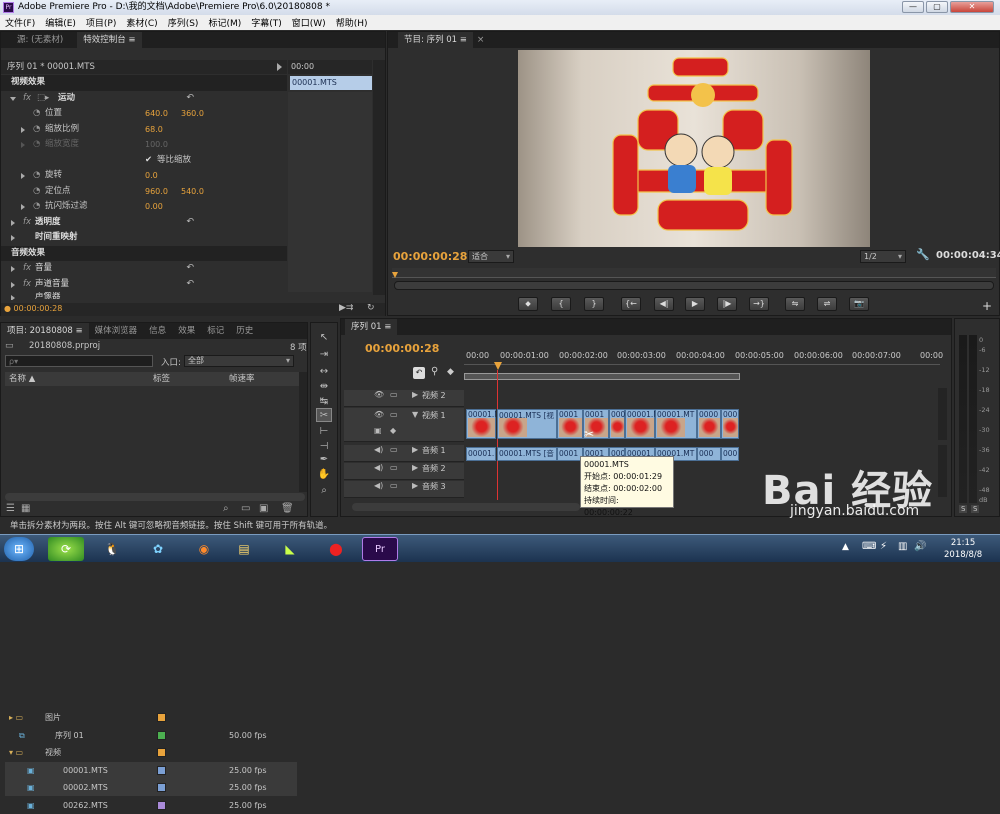 Image resolution: width=1000 pixels, height=814 pixels. What do you see at coordinates (380, 549) in the screenshot?
I see `premiere-taskbar-icon: Pr` at bounding box center [380, 549].